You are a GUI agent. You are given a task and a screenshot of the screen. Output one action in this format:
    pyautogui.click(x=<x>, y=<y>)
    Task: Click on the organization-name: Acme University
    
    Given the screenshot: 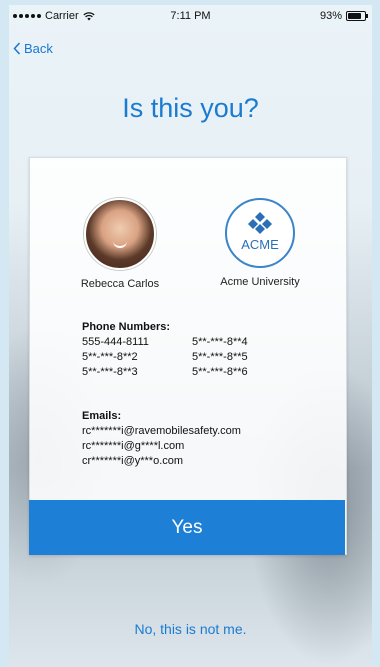 What is the action you would take?
    pyautogui.click(x=260, y=282)
    